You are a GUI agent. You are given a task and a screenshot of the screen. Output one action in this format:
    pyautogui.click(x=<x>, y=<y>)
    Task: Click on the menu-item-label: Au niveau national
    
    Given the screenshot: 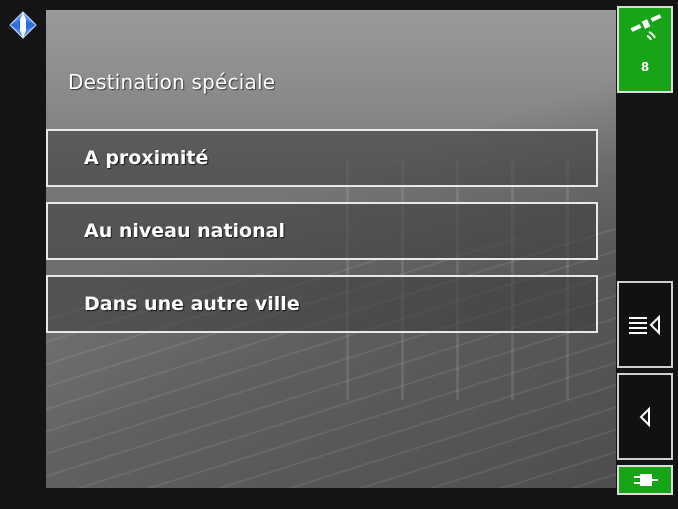 What is the action you would take?
    pyautogui.click(x=184, y=231)
    